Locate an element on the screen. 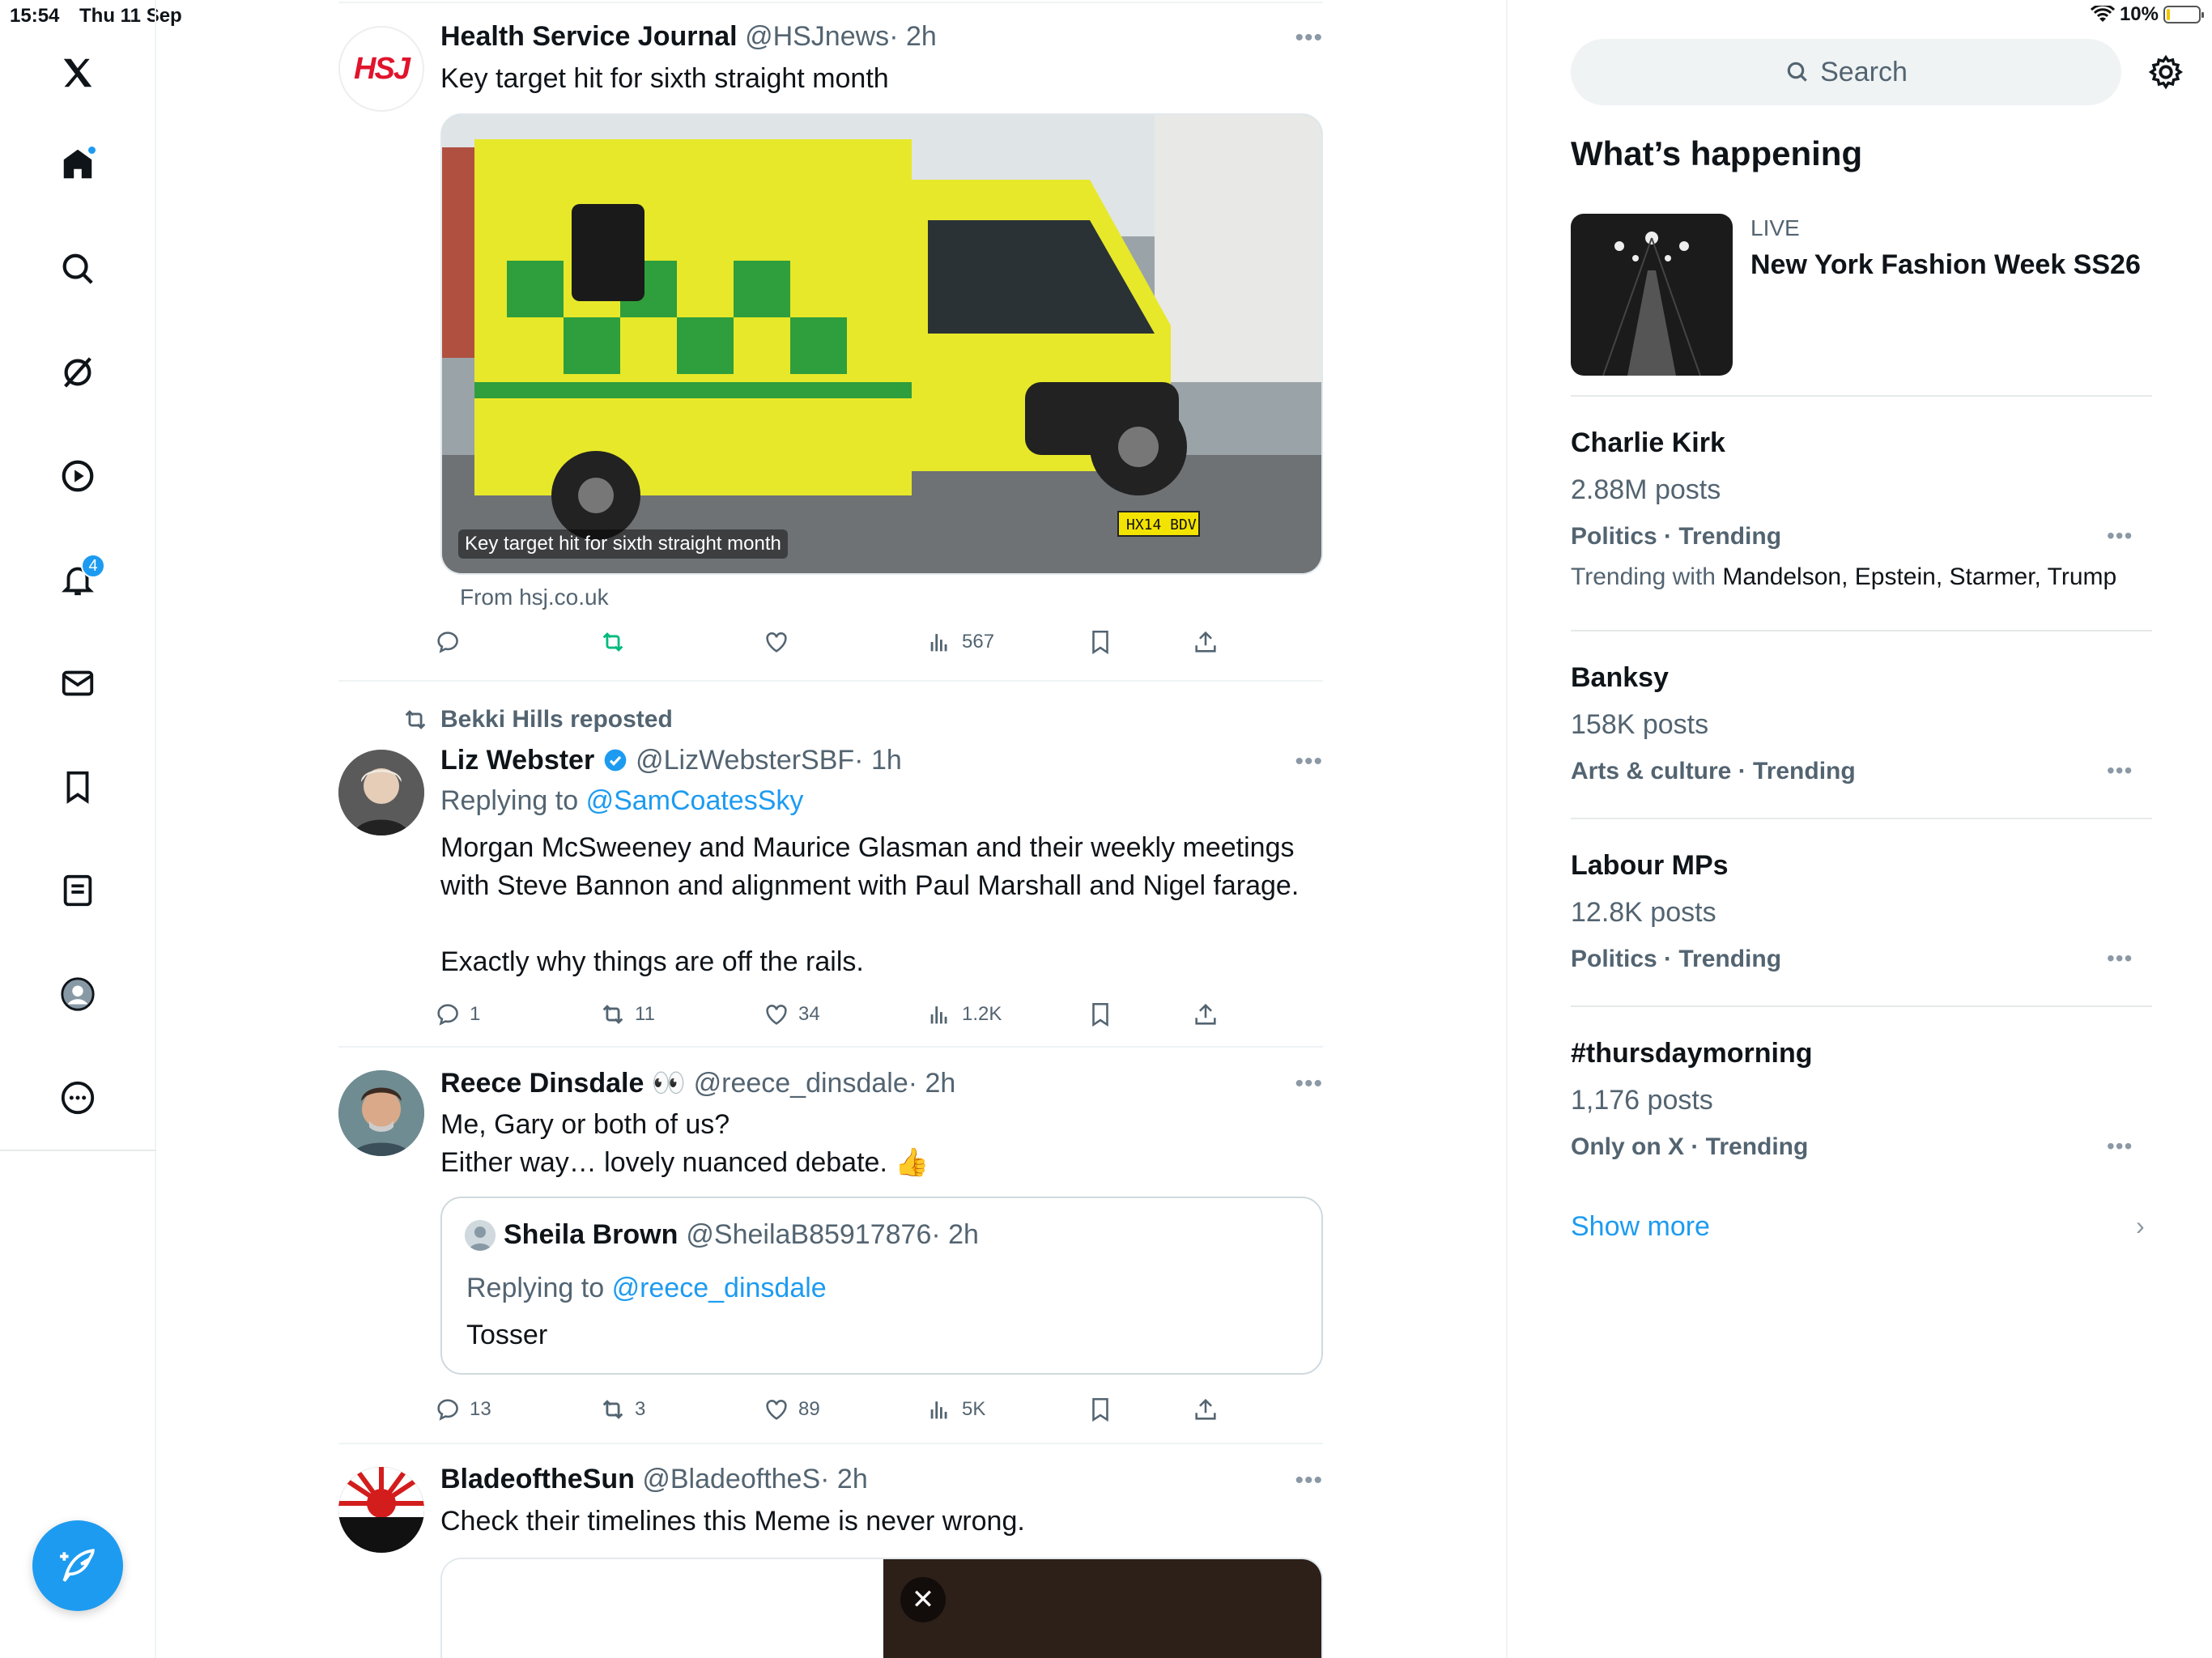 The width and height of the screenshot is (2212, 1658). like-button: 89 is located at coordinates (791, 1409).